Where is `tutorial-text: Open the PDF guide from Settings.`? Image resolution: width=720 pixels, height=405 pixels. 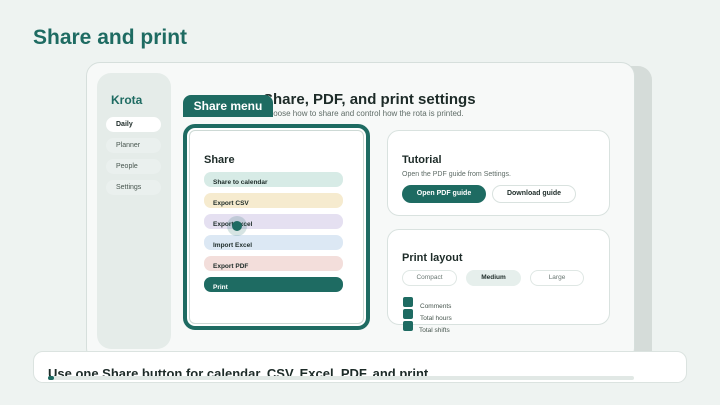 tutorial-text: Open the PDF guide from Settings. is located at coordinates (456, 174).